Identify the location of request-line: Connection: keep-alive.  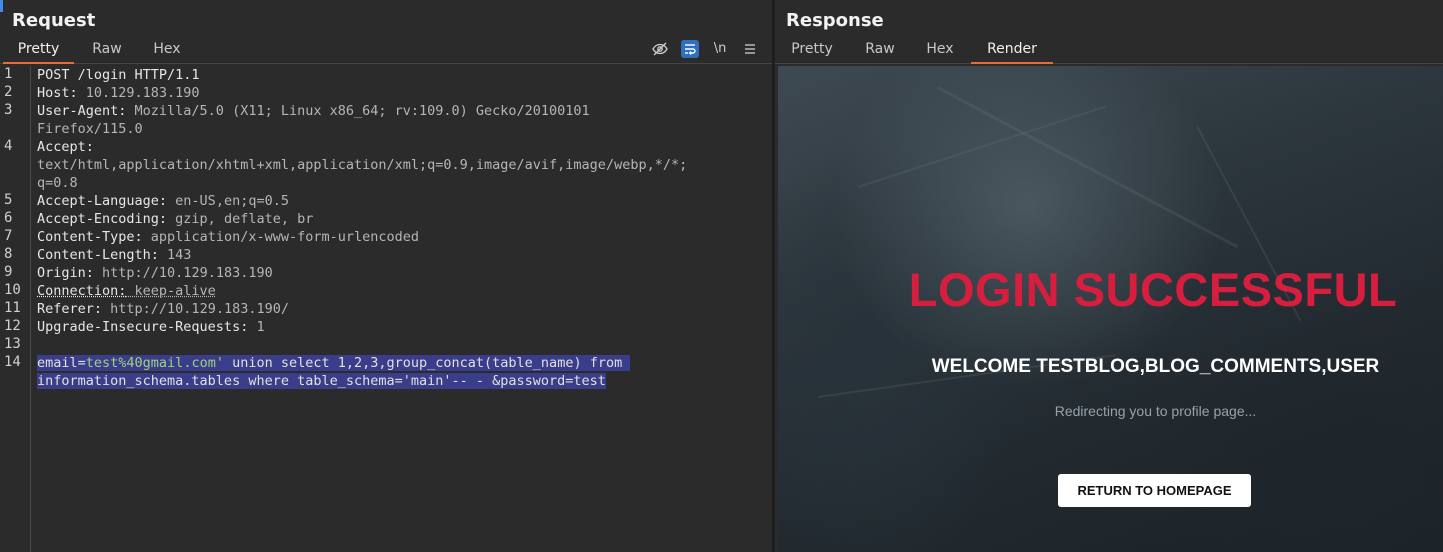
(126, 291).